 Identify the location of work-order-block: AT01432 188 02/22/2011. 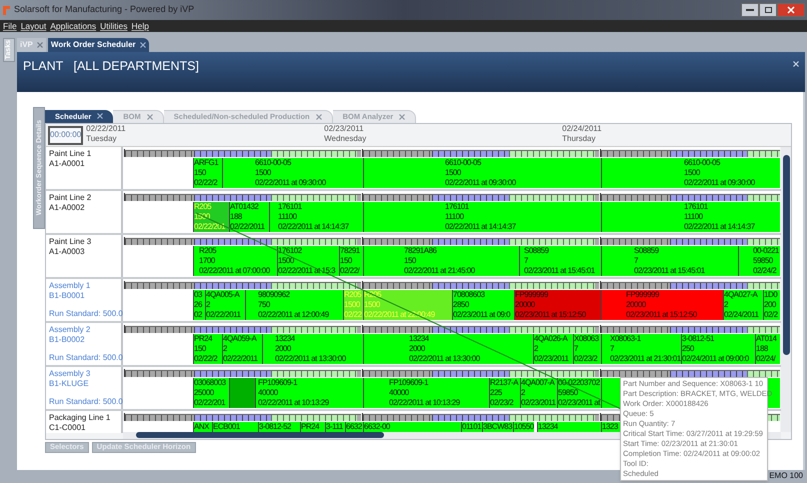
(249, 217).